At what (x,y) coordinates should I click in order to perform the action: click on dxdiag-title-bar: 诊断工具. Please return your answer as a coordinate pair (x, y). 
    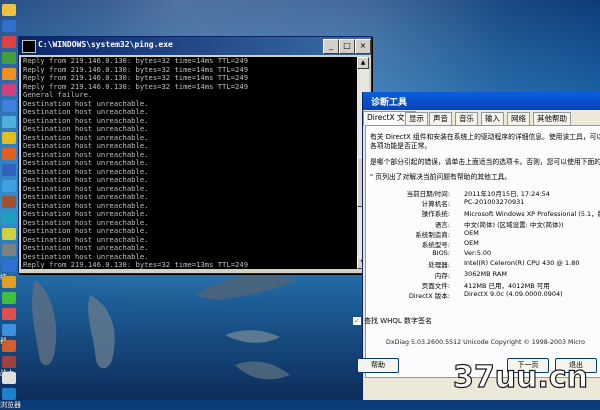
    Looking at the image, I should click on (481, 101).